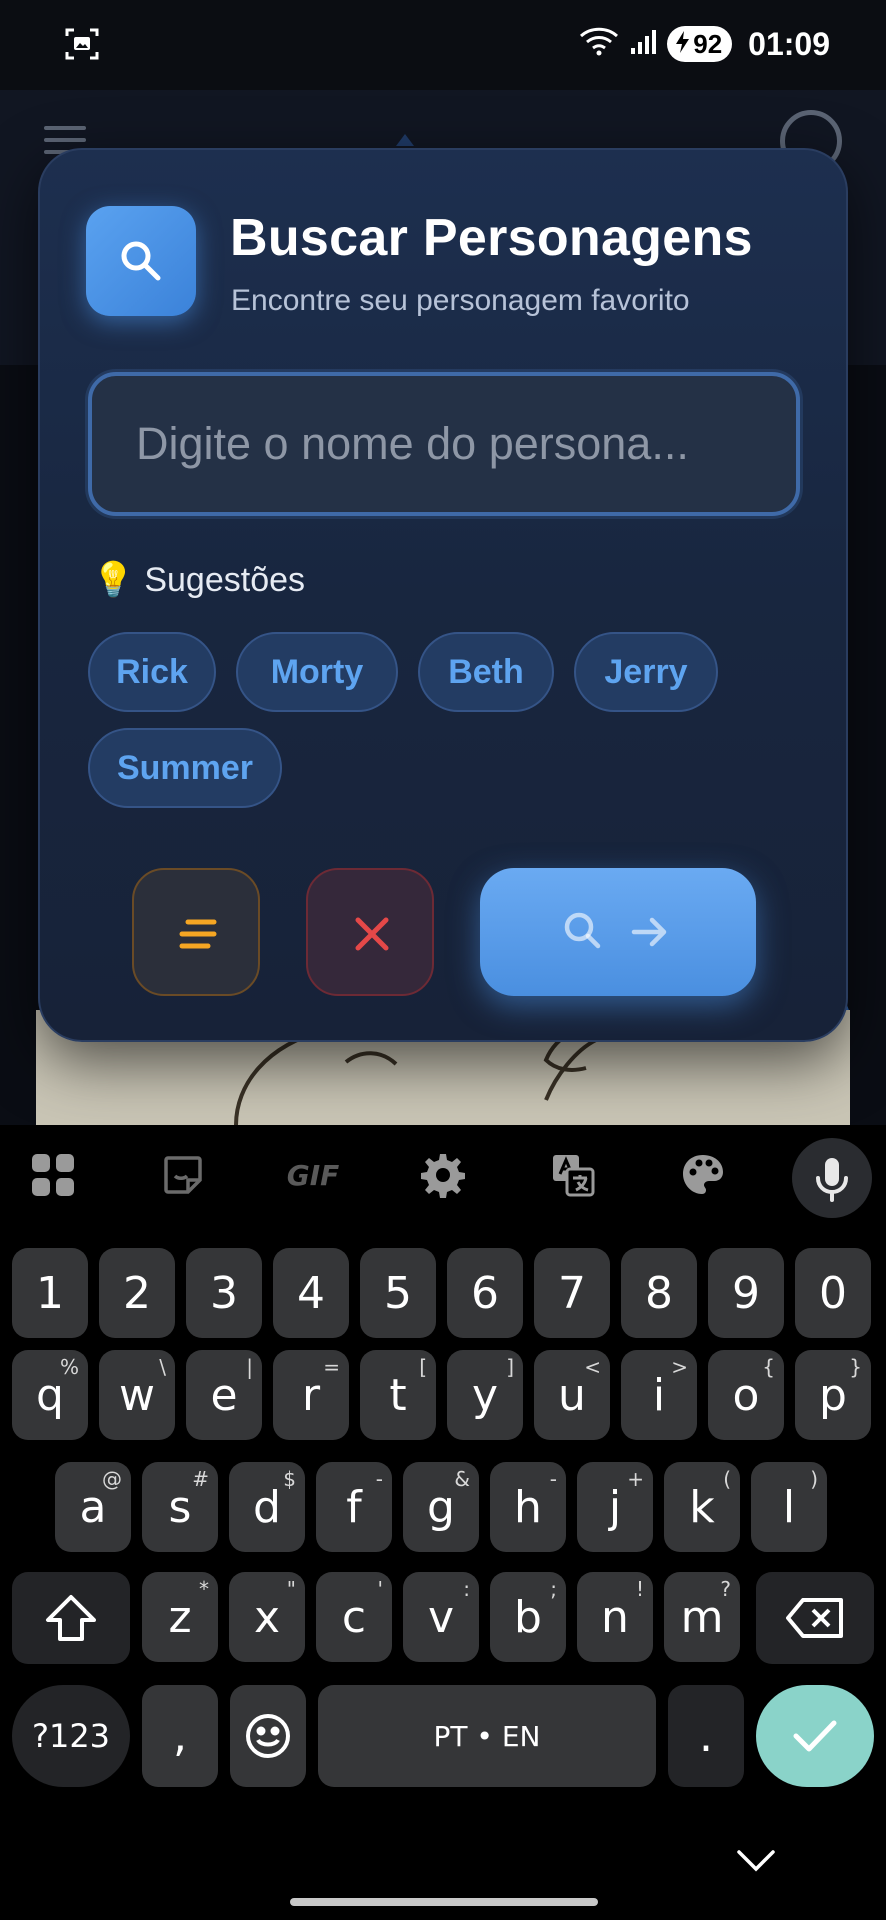  I want to click on key-i: i >, so click(659, 1395).